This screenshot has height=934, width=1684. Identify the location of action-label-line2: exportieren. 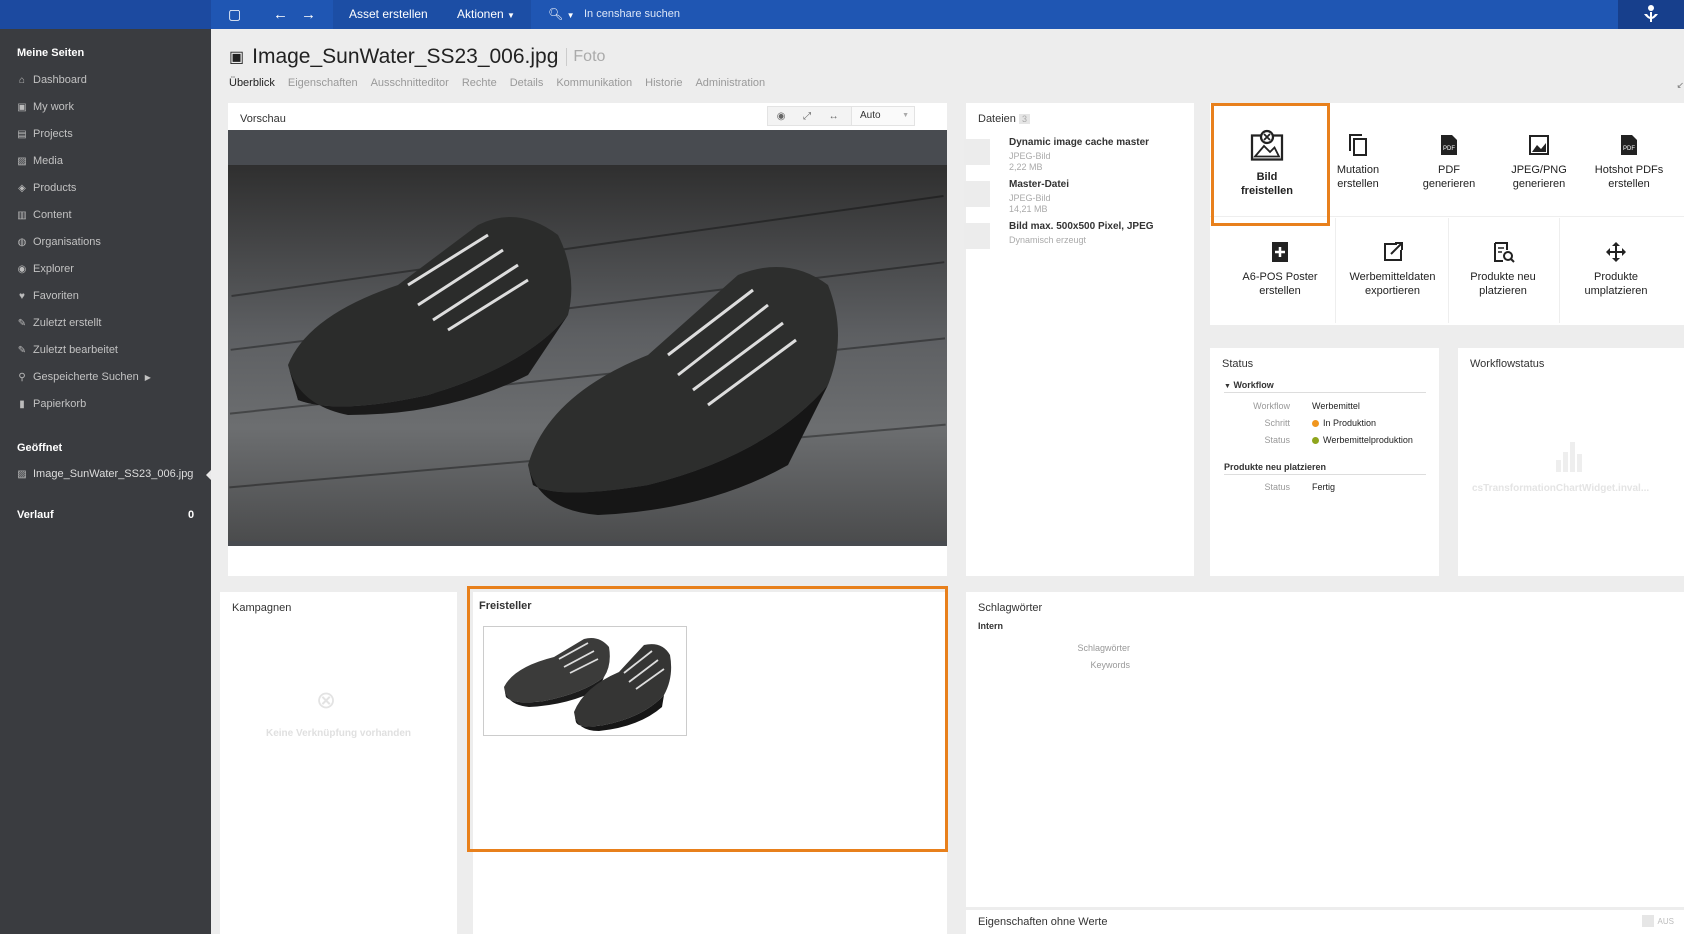
(1392, 291).